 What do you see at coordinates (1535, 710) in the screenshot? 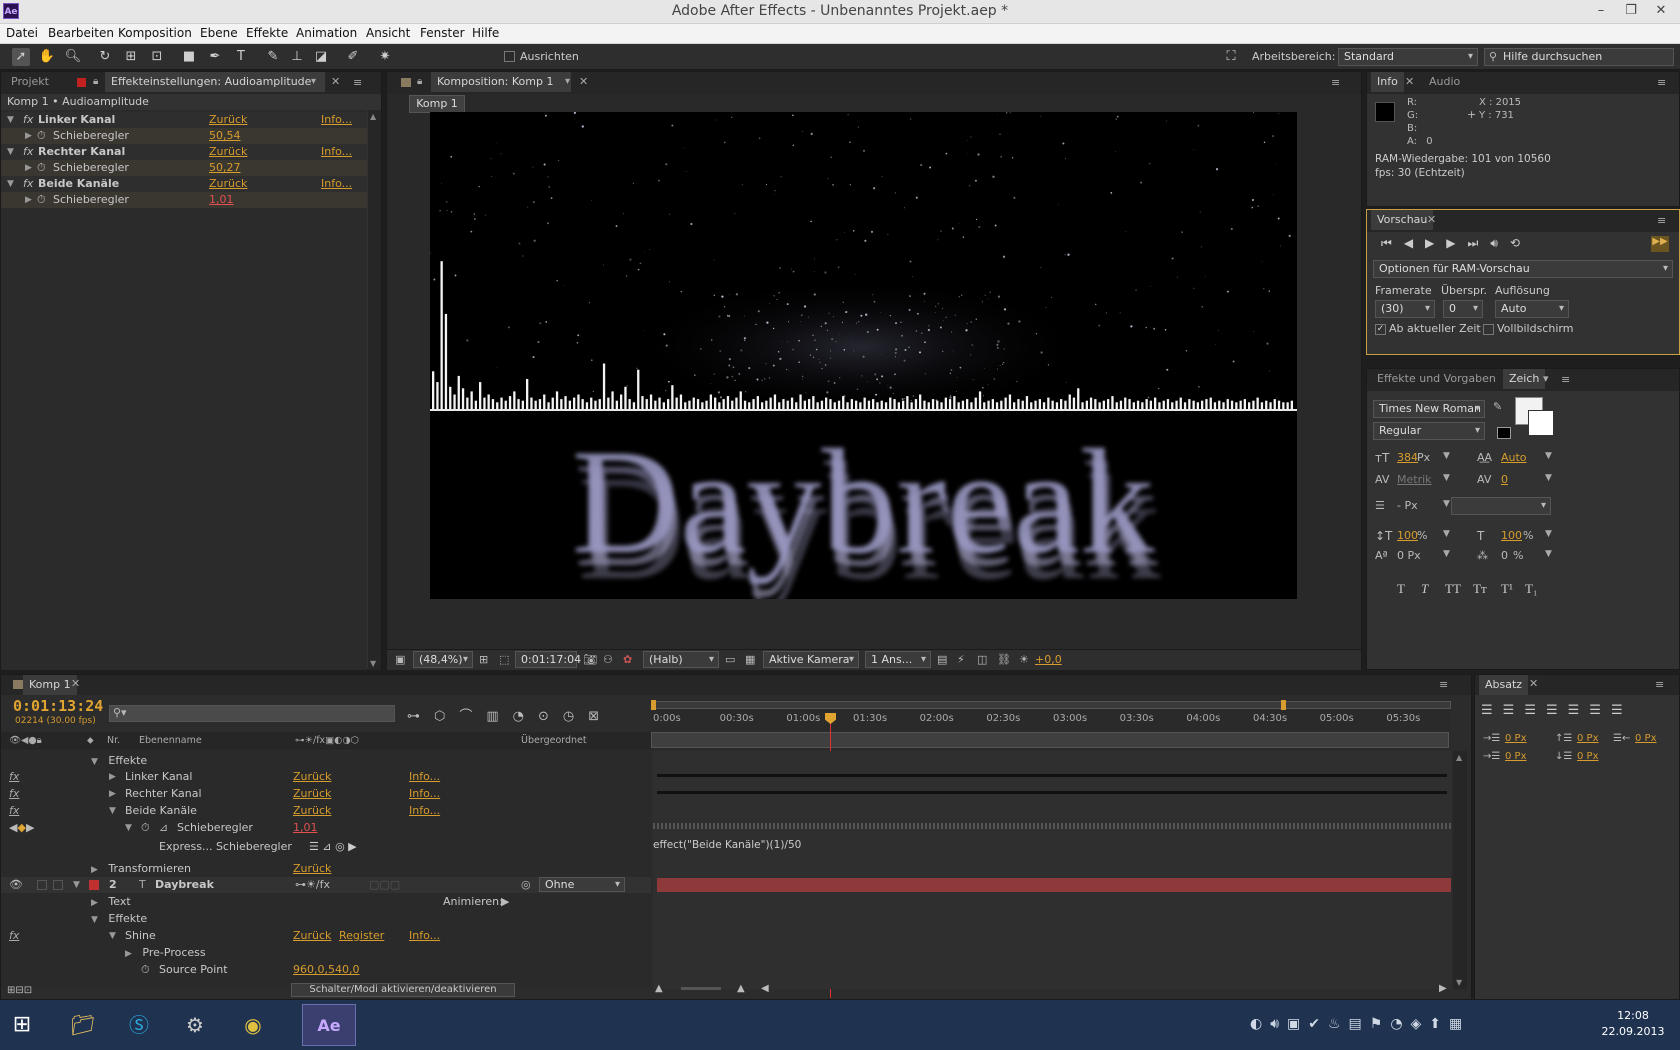
I see `align-right-icon: ☰` at bounding box center [1535, 710].